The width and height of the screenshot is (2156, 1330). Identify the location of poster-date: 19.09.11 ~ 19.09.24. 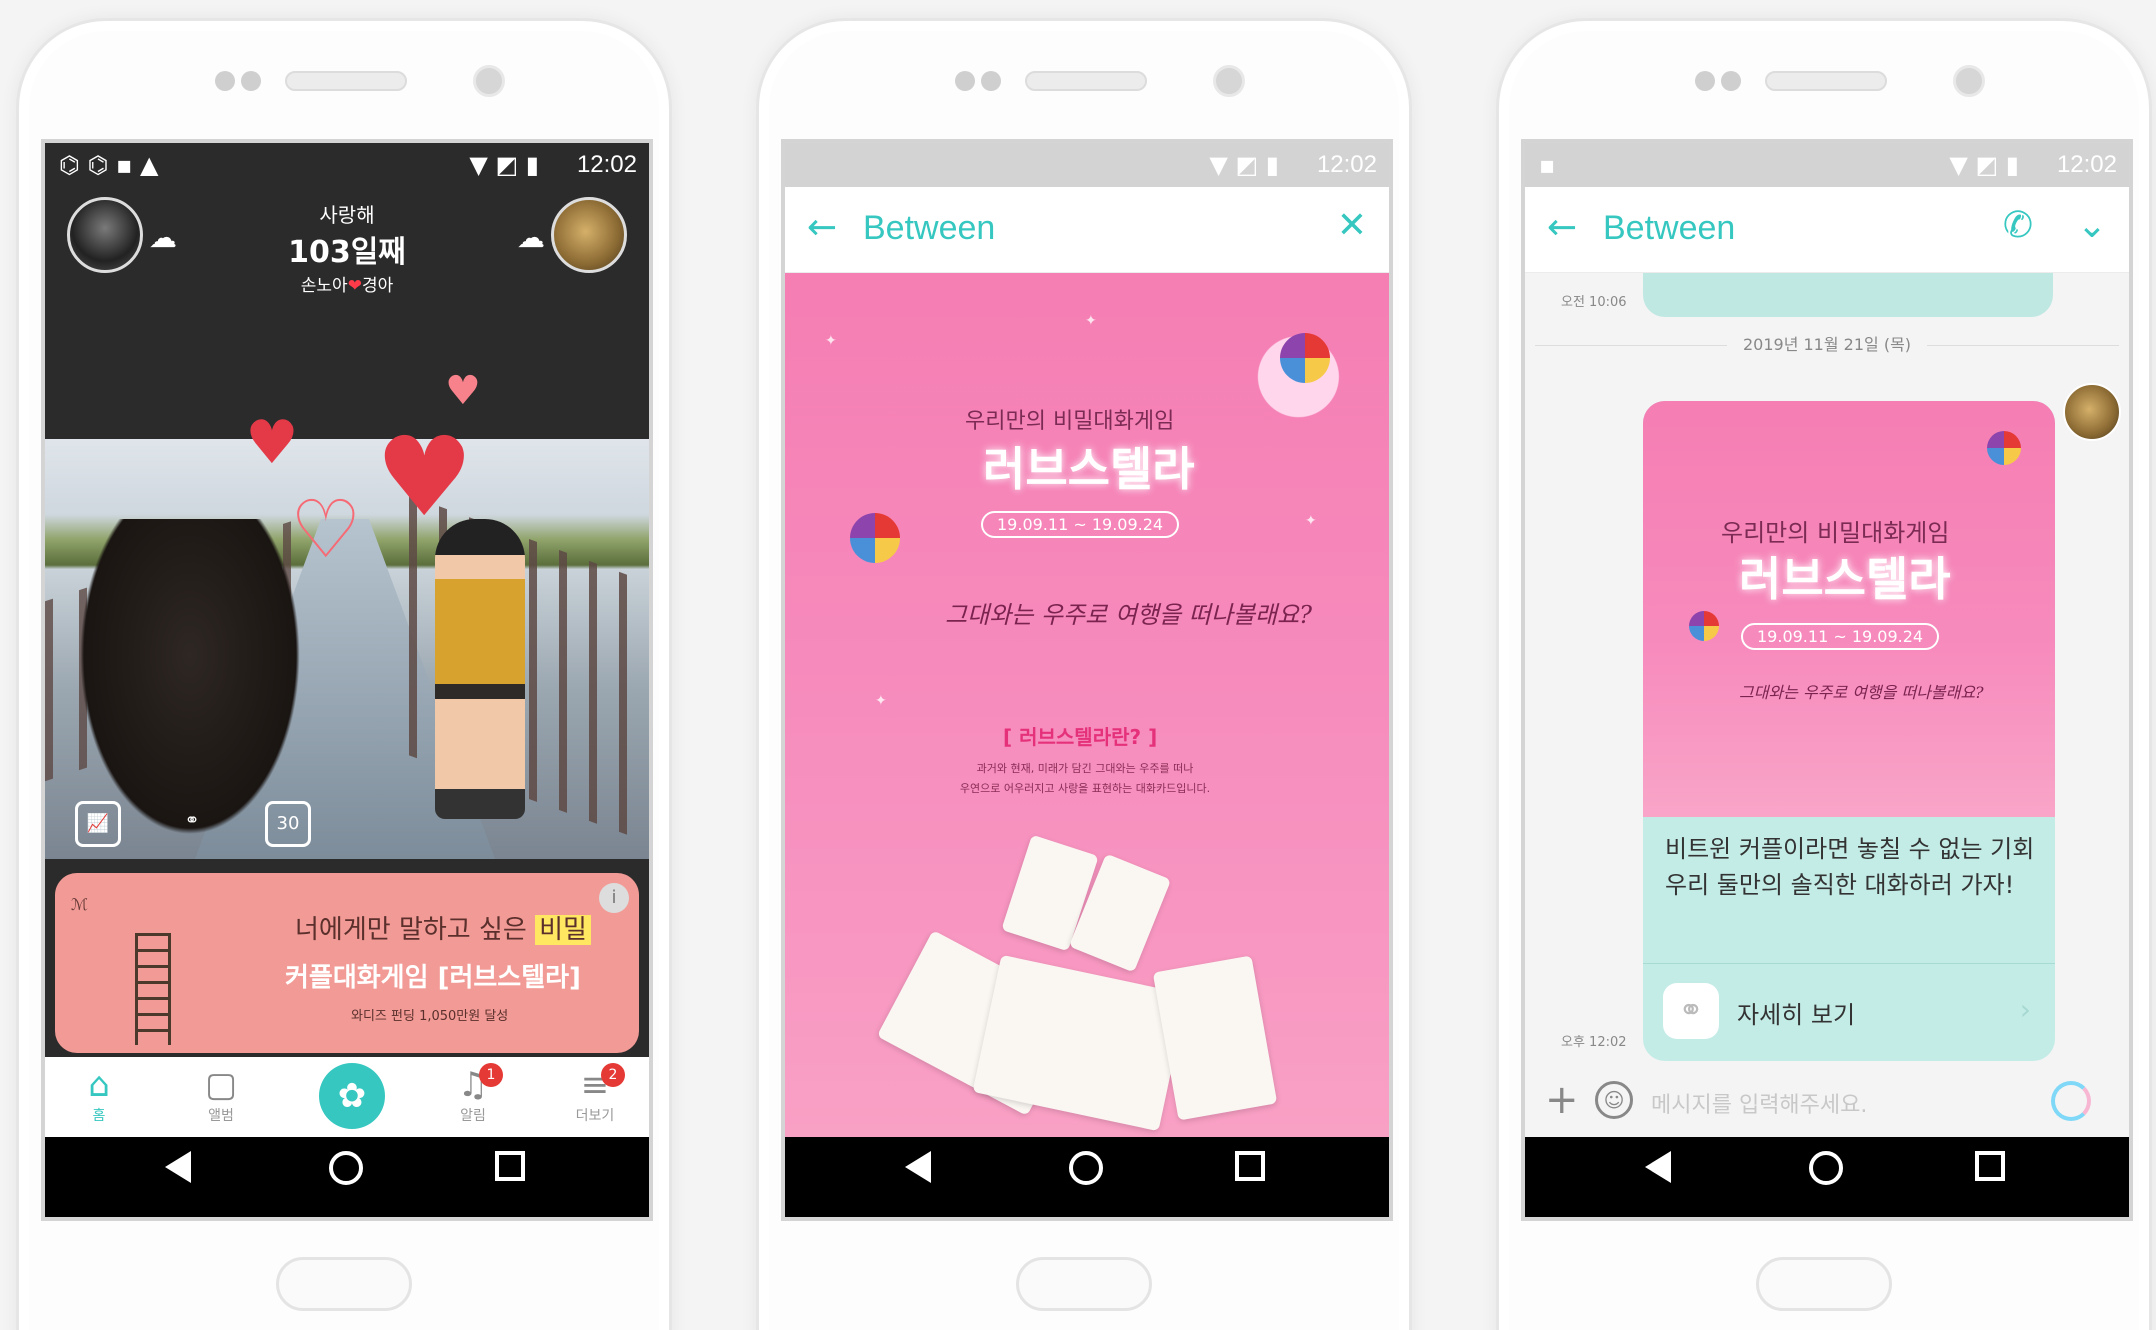
(1080, 524).